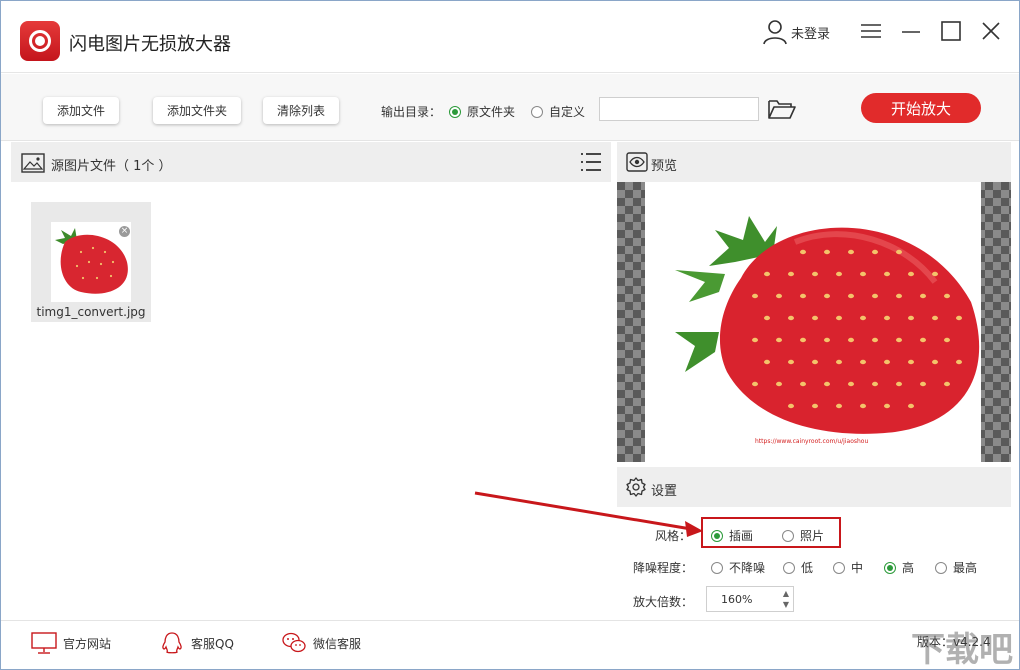 The image size is (1020, 670). What do you see at coordinates (124, 231) in the screenshot?
I see `remove-file-icon: ×` at bounding box center [124, 231].